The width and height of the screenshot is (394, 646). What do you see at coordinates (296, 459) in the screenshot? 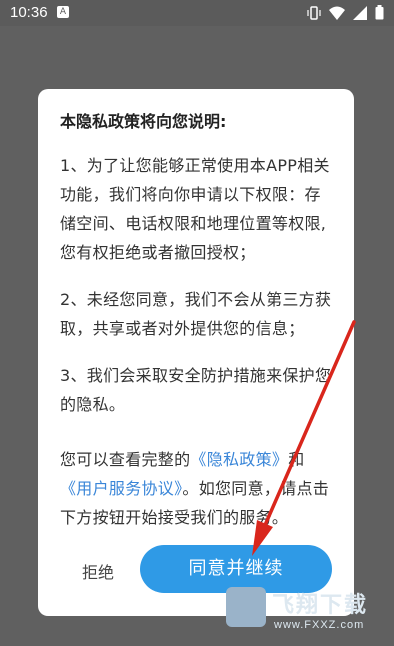
I see `agreement-and: 和` at bounding box center [296, 459].